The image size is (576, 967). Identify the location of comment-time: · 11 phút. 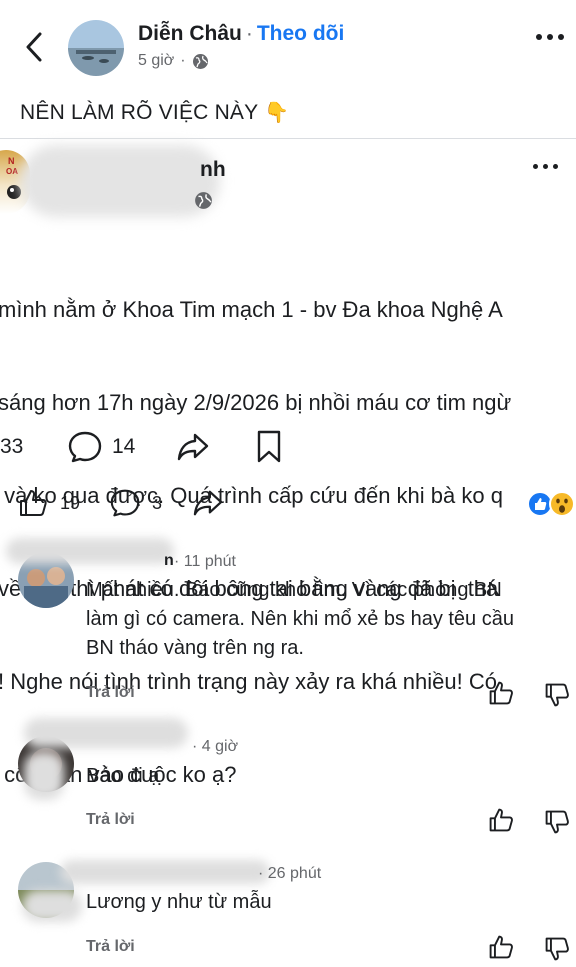
(205, 561).